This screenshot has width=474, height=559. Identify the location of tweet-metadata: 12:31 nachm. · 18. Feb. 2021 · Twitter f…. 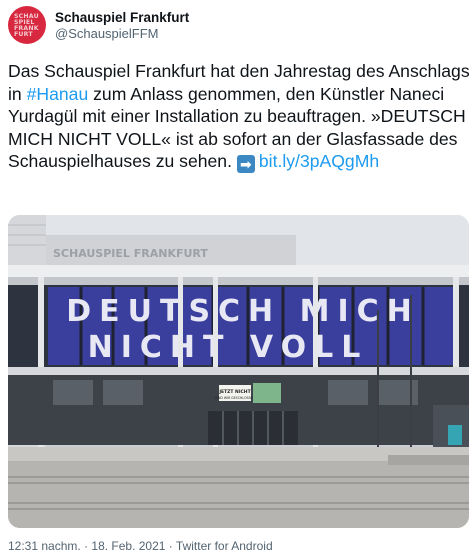
(140, 546).